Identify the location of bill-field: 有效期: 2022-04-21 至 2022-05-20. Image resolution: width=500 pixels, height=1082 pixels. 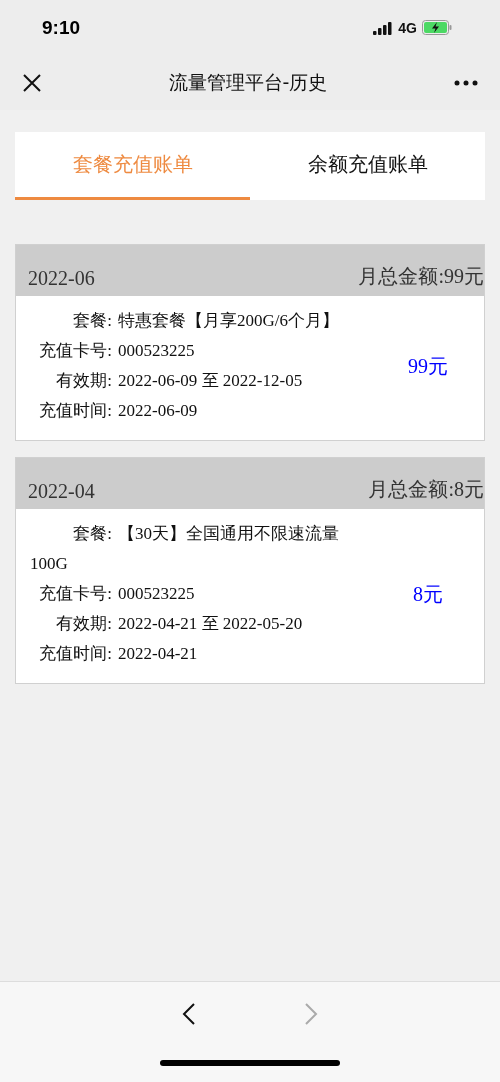
(201, 624).